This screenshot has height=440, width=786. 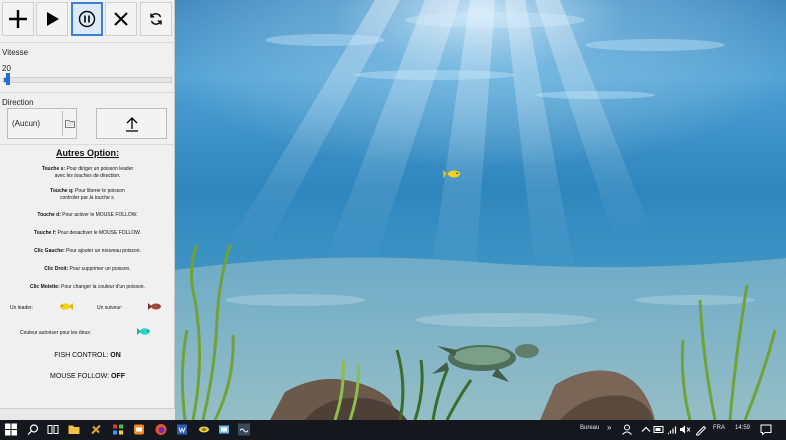 What do you see at coordinates (701, 429) in the screenshot?
I see `pen-icon` at bounding box center [701, 429].